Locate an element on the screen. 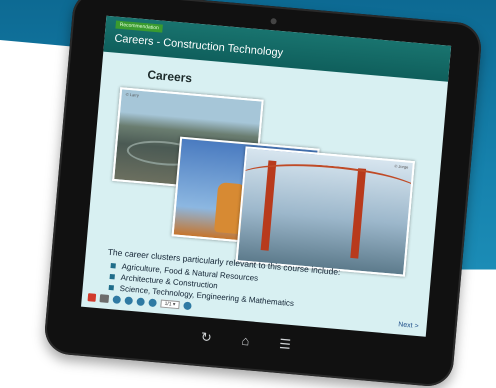 This screenshot has width=496, height=388. print-icon is located at coordinates (104, 298).